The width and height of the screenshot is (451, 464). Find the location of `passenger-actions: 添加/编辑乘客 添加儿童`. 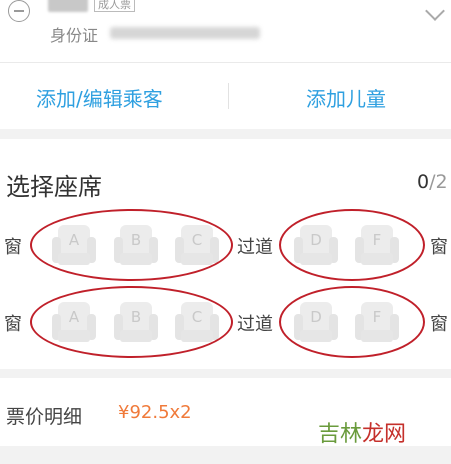

passenger-actions: 添加/编辑乘客 添加儿童 is located at coordinates (225, 96).